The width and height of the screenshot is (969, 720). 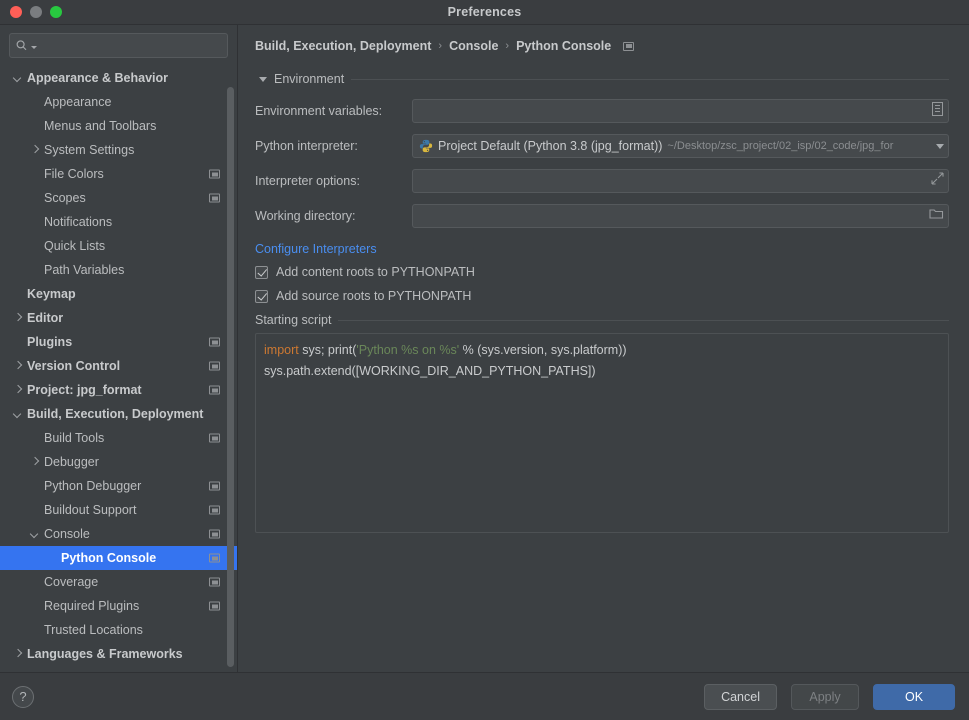 I want to click on working-directory-field, so click(x=680, y=216).